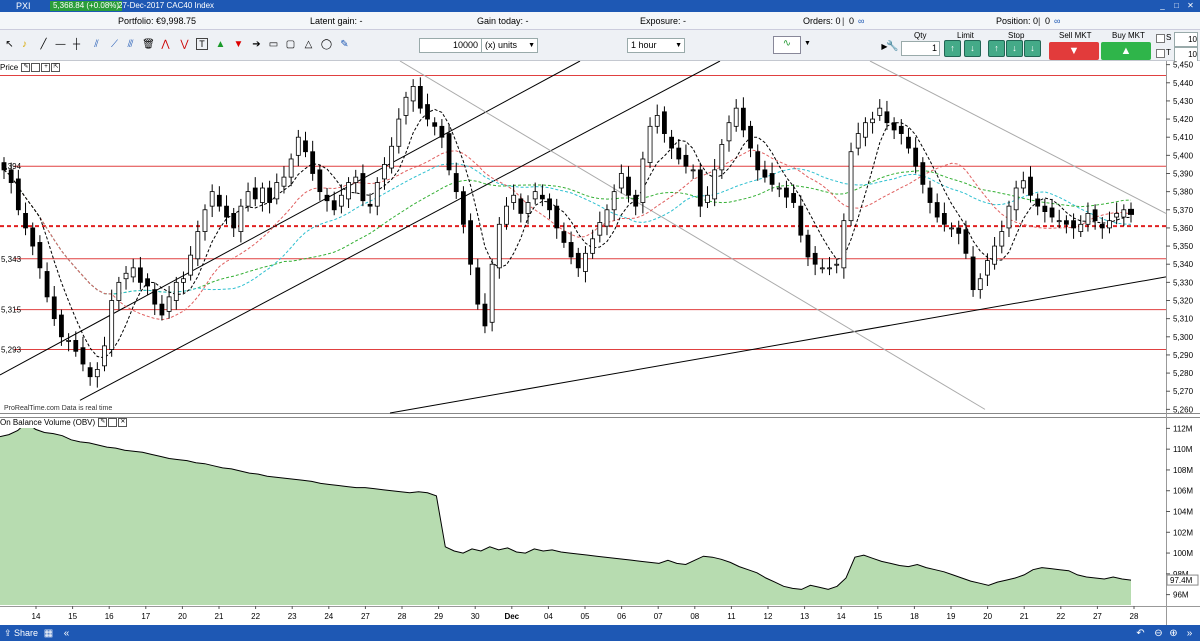 The width and height of the screenshot is (1200, 641). What do you see at coordinates (807, 43) in the screenshot?
I see `chart-style-chevron-down-icon: ▼` at bounding box center [807, 43].